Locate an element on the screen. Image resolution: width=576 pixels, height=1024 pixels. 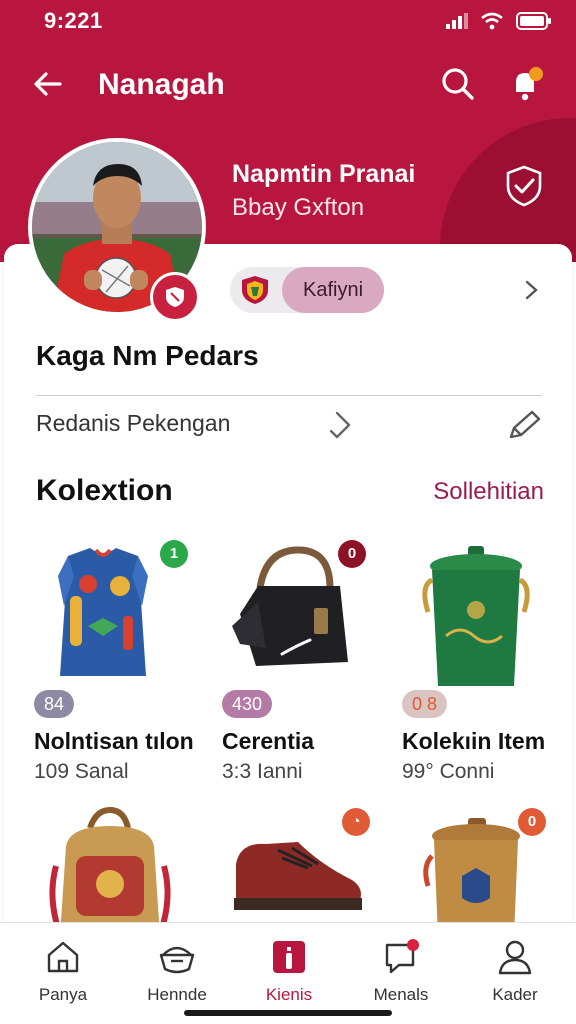
jersey-image is located at coordinates (103, 612).